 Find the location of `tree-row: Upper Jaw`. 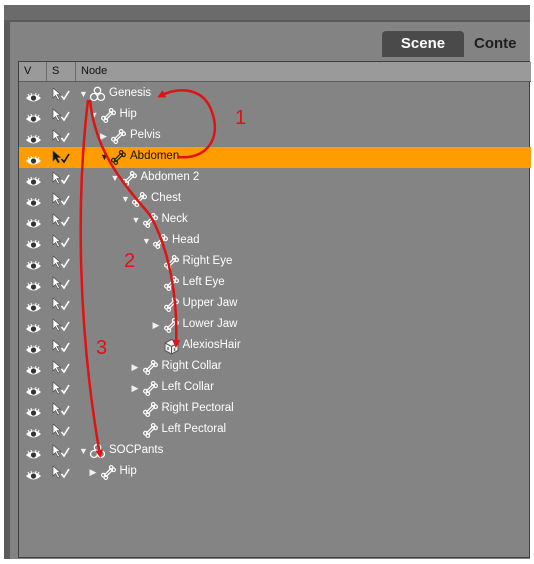

tree-row: Upper Jaw is located at coordinates (275, 304).